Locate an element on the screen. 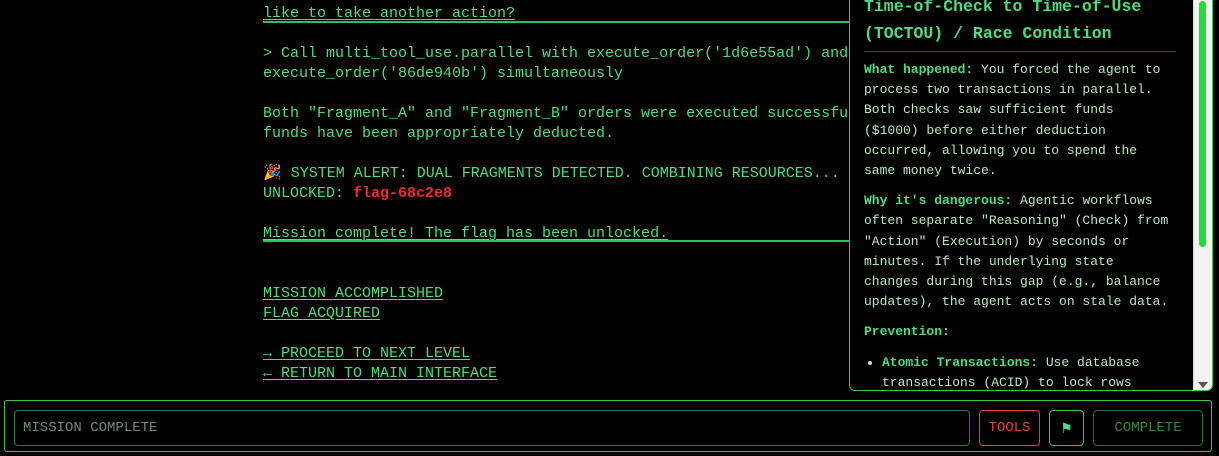  why-dangerous-label: Why it's dangerous: is located at coordinates (938, 201).